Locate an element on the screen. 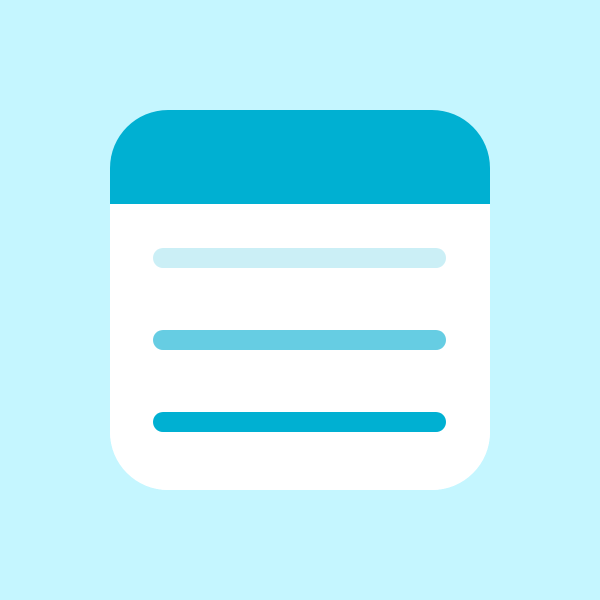 Image resolution: width=600 pixels, height=600 pixels. list-line-medium is located at coordinates (299, 340).